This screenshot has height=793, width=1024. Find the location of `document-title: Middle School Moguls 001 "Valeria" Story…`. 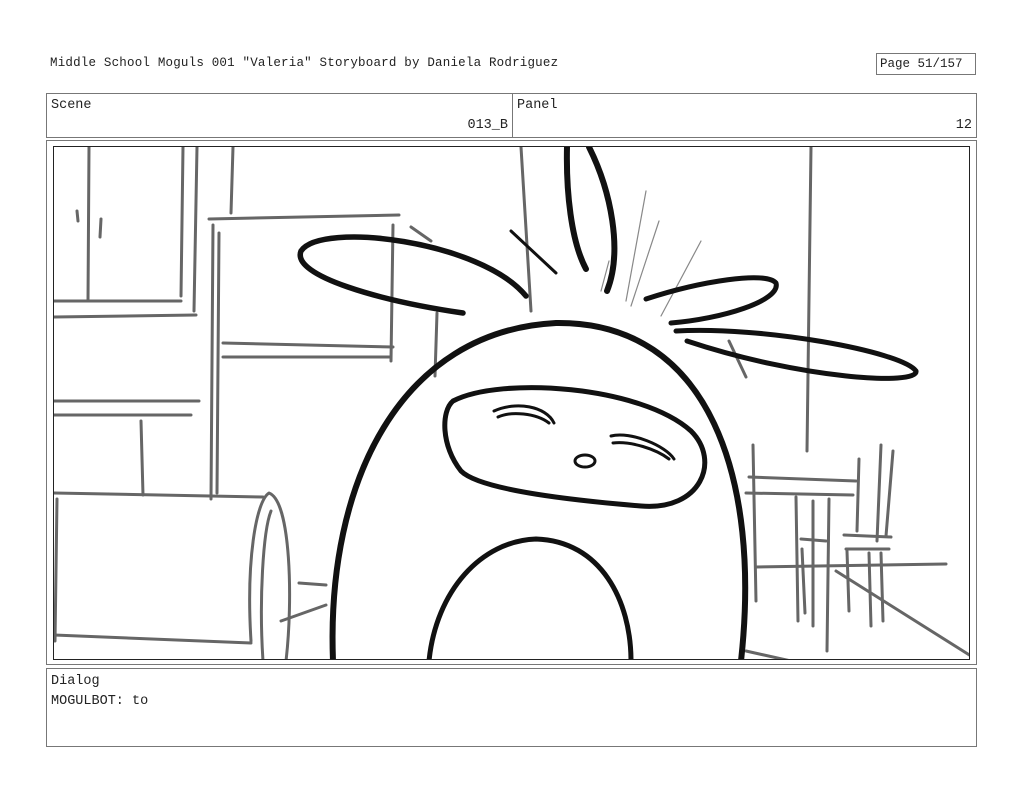

document-title: Middle School Moguls 001 "Valeria" Story… is located at coordinates (304, 63).